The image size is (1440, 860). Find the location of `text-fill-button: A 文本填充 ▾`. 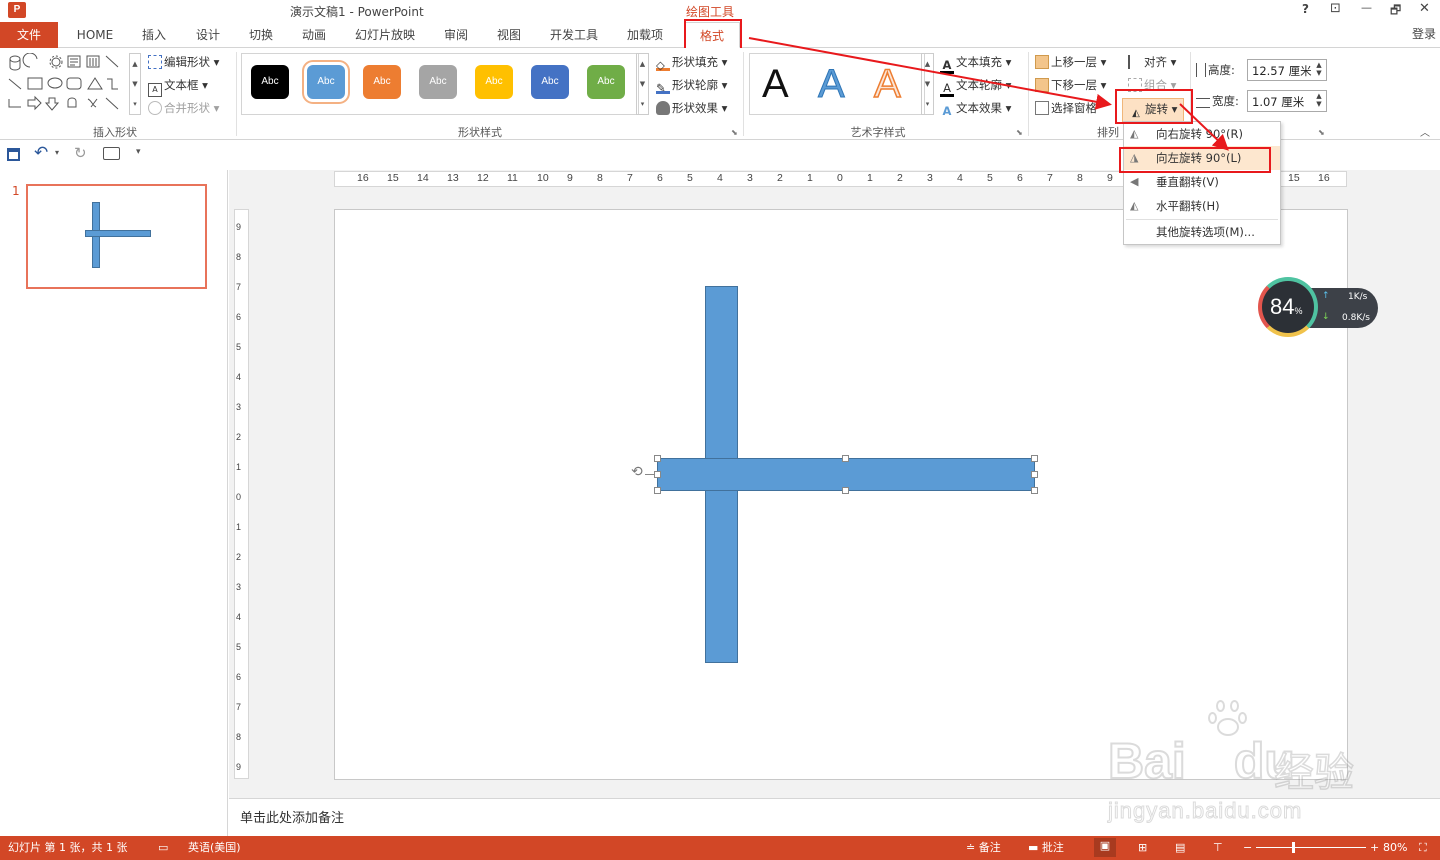

text-fill-button: A 文本填充 ▾ is located at coordinates (975, 64).